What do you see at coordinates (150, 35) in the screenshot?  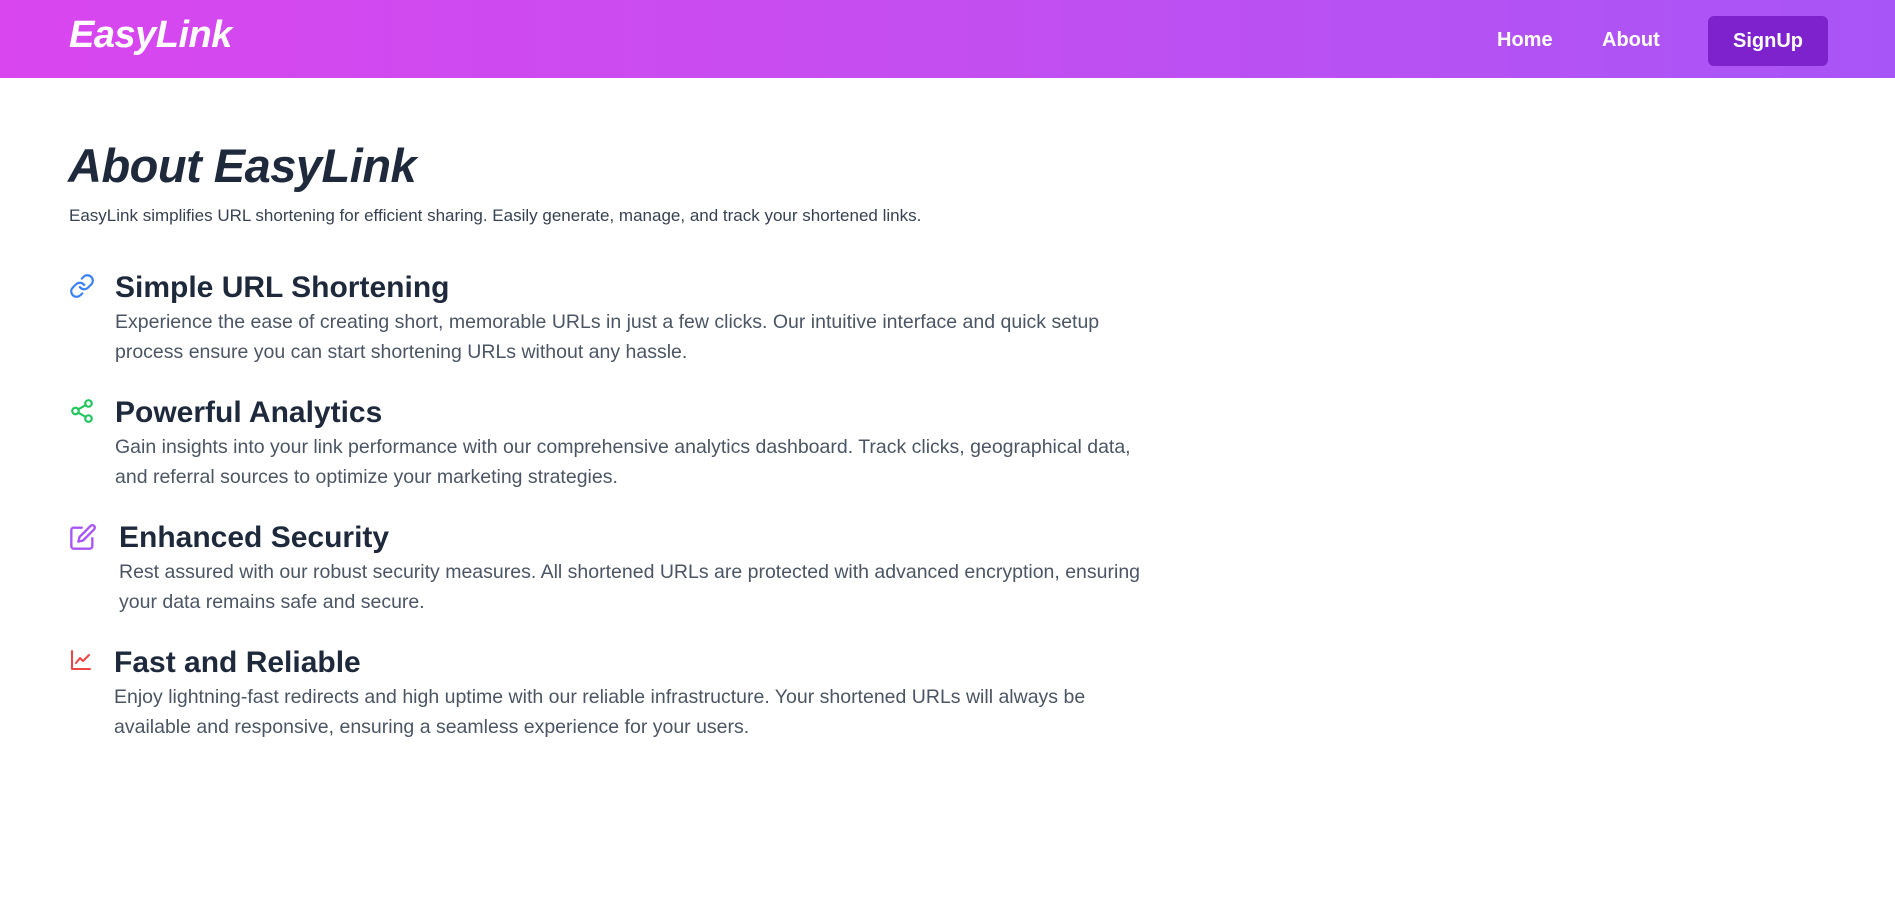 I see `brand-logo: EasyLink` at bounding box center [150, 35].